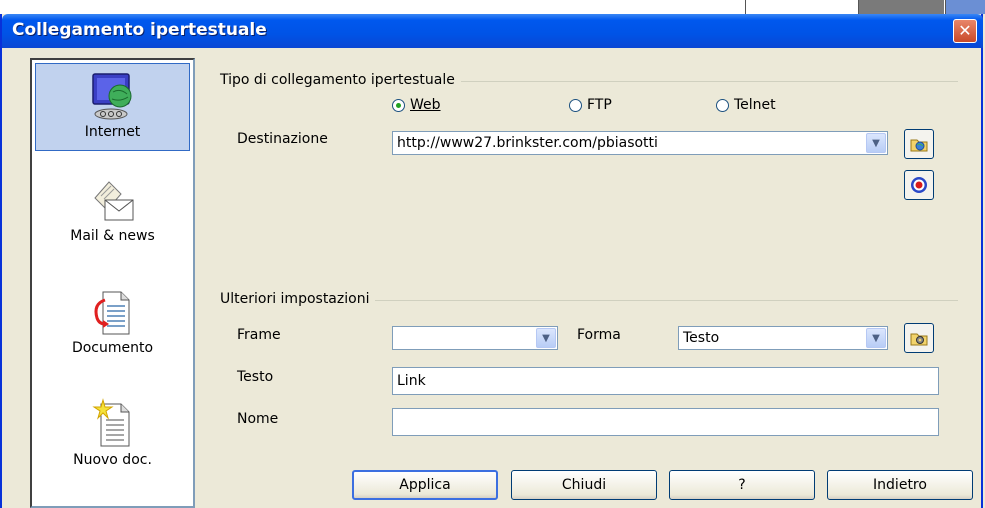 The width and height of the screenshot is (985, 508). Describe the element at coordinates (665, 381) in the screenshot. I see `text-field: Link` at that location.